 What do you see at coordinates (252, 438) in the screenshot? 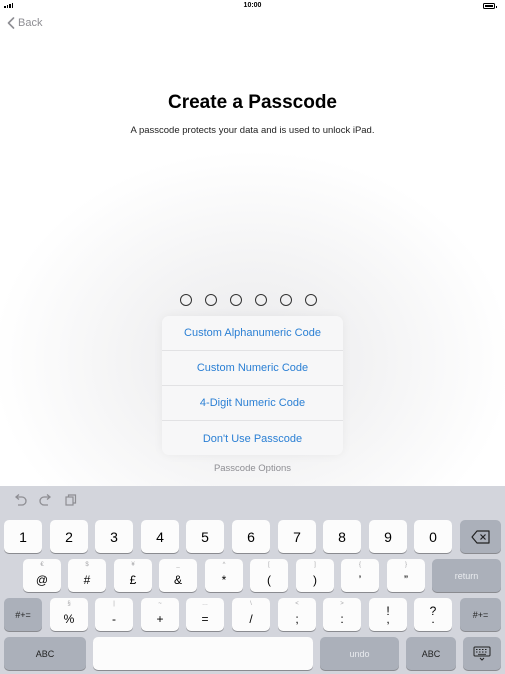
I see `option-dont-use-passcode: Don't Use Passcode` at bounding box center [252, 438].